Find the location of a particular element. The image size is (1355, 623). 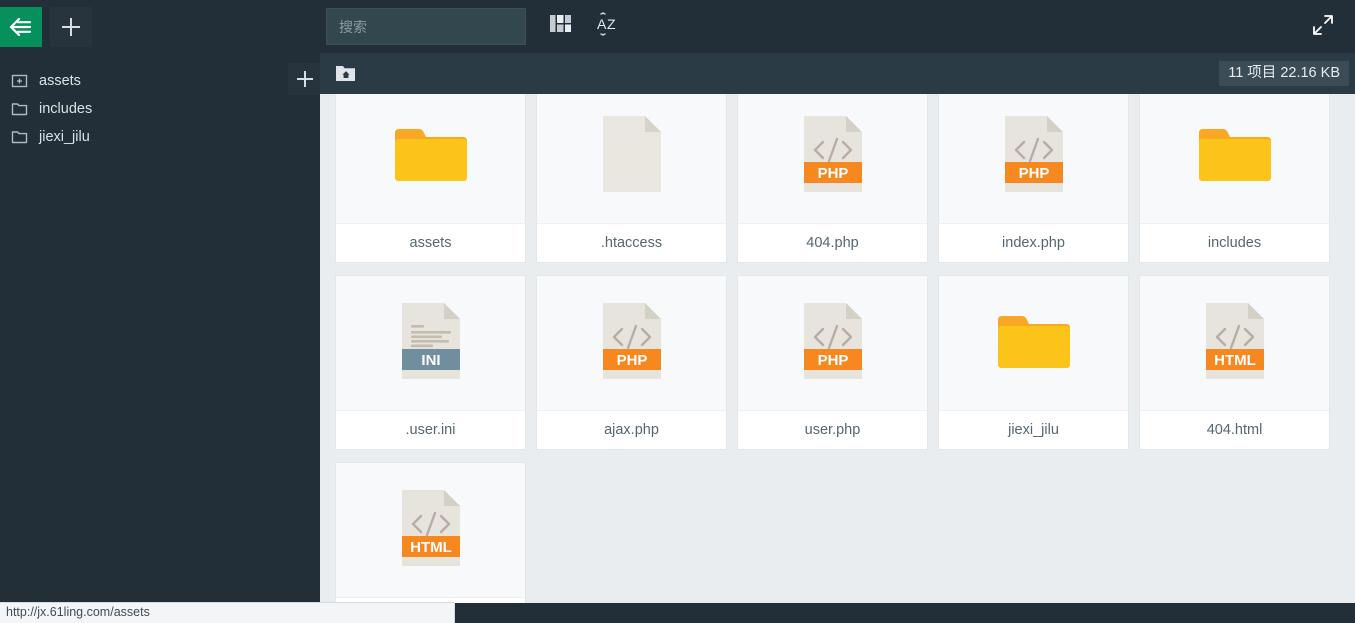

status-badge: 11 项目 22.16 KB is located at coordinates (1284, 73).